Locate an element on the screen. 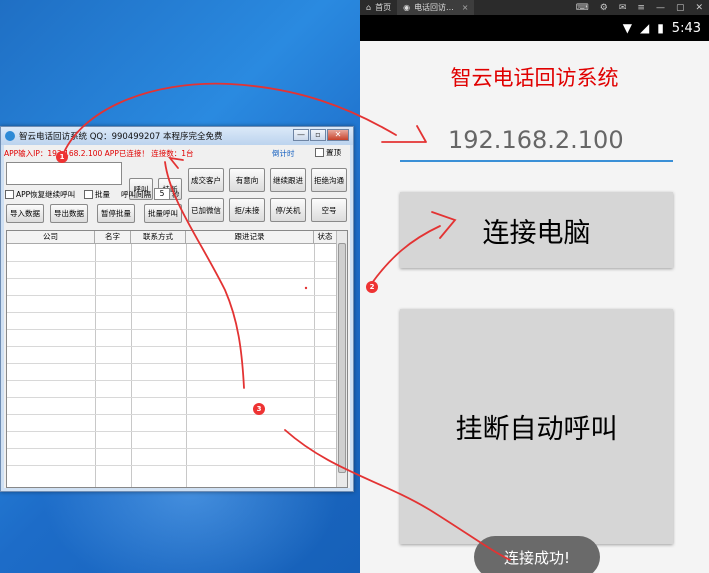  keyboard-icon: ⌨ is located at coordinates (582, 8).